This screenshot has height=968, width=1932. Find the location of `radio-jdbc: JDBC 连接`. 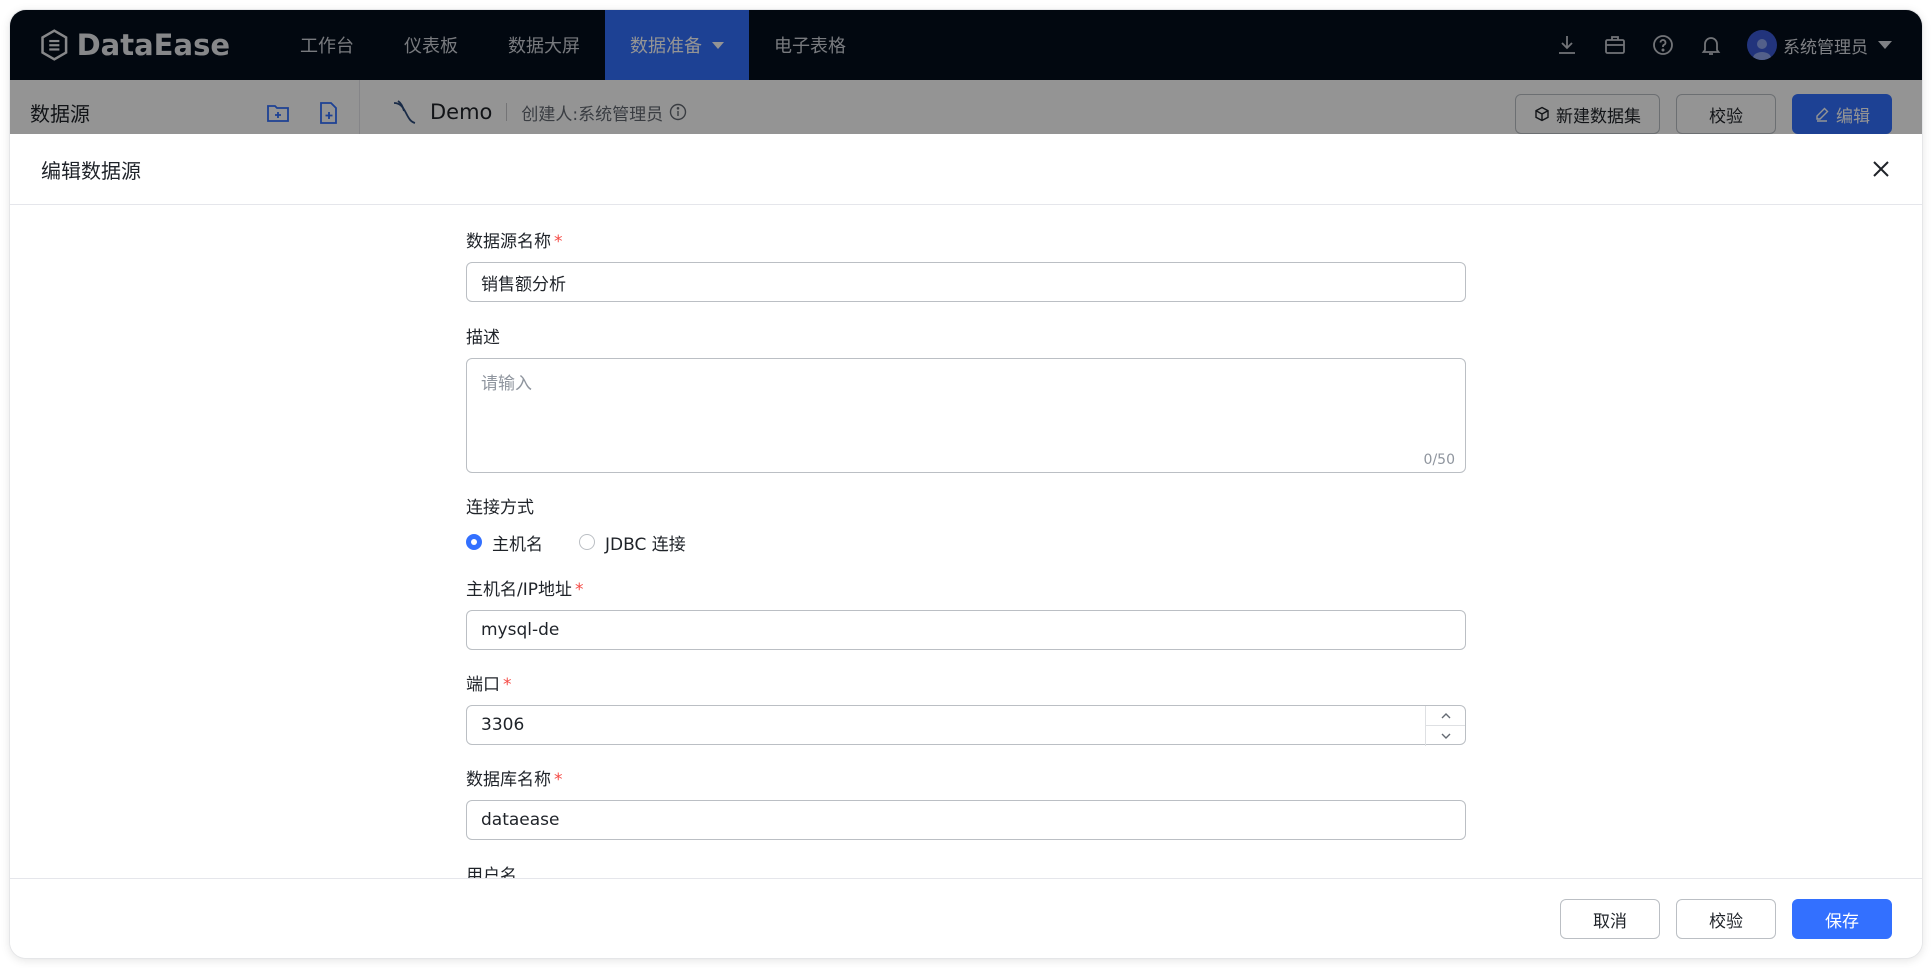

radio-jdbc: JDBC 连接 is located at coordinates (632, 542).